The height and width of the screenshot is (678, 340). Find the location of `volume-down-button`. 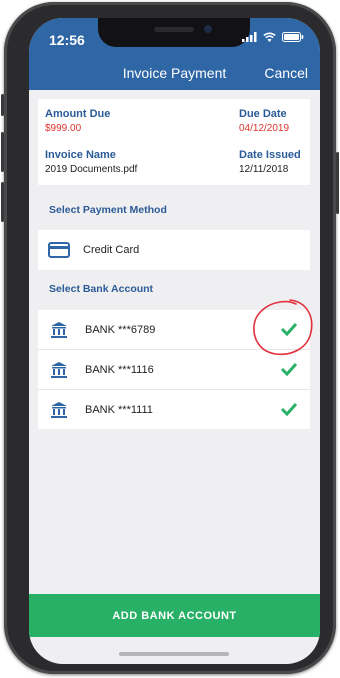

volume-down-button is located at coordinates (2, 202).